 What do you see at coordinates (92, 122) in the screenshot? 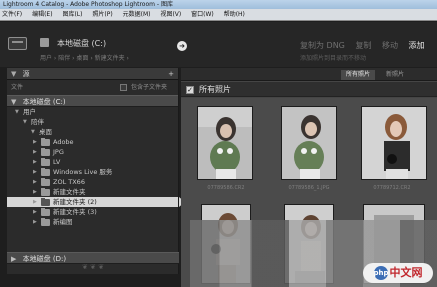
I see `folder-tree-item: ▼ 陪伴` at bounding box center [92, 122].